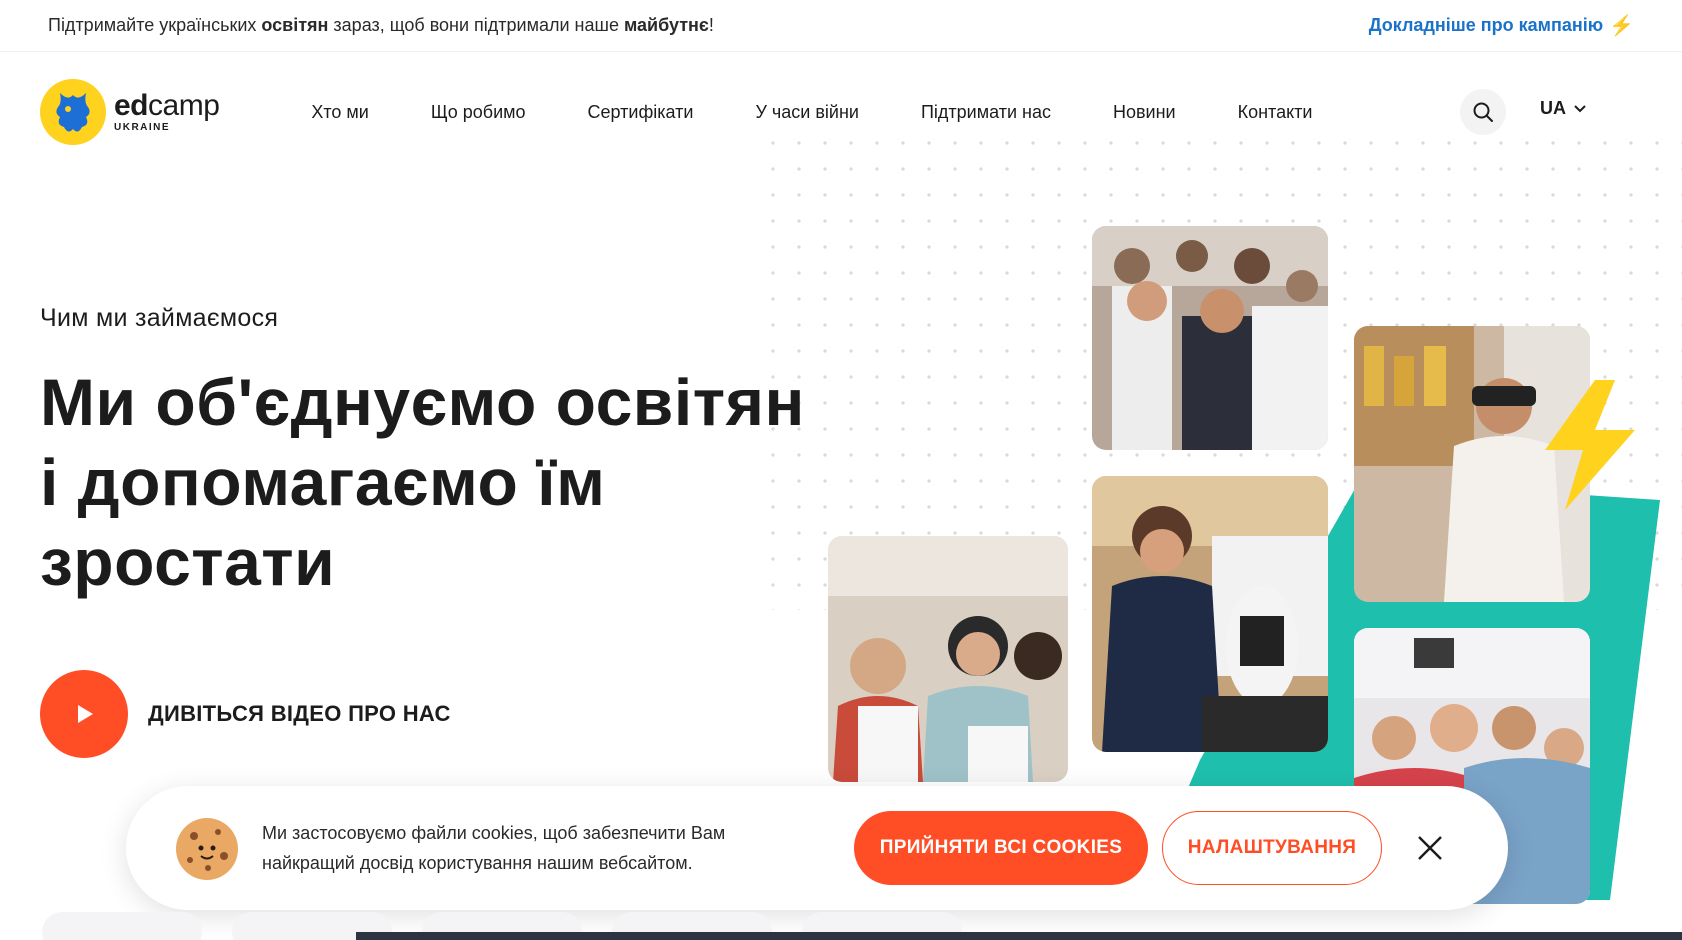 This screenshot has width=1682, height=940. Describe the element at coordinates (122, 926) in the screenshot. I see `partner-pill` at that location.